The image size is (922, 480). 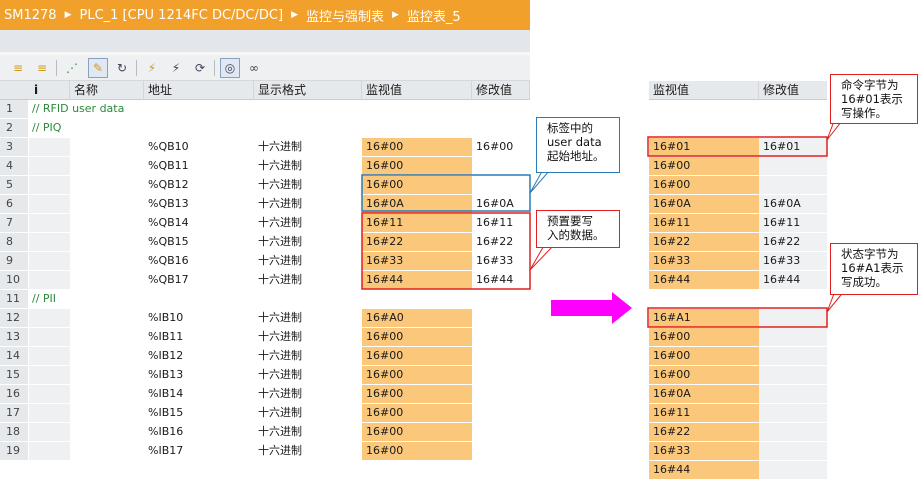 I want to click on monitor-all-icon: ◎, so click(x=230, y=68).